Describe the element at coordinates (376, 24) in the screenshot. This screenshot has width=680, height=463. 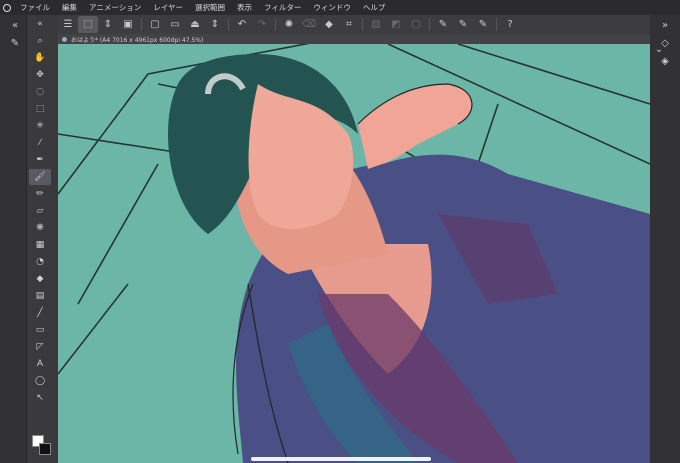
I see `transform-icon: ▨` at that location.